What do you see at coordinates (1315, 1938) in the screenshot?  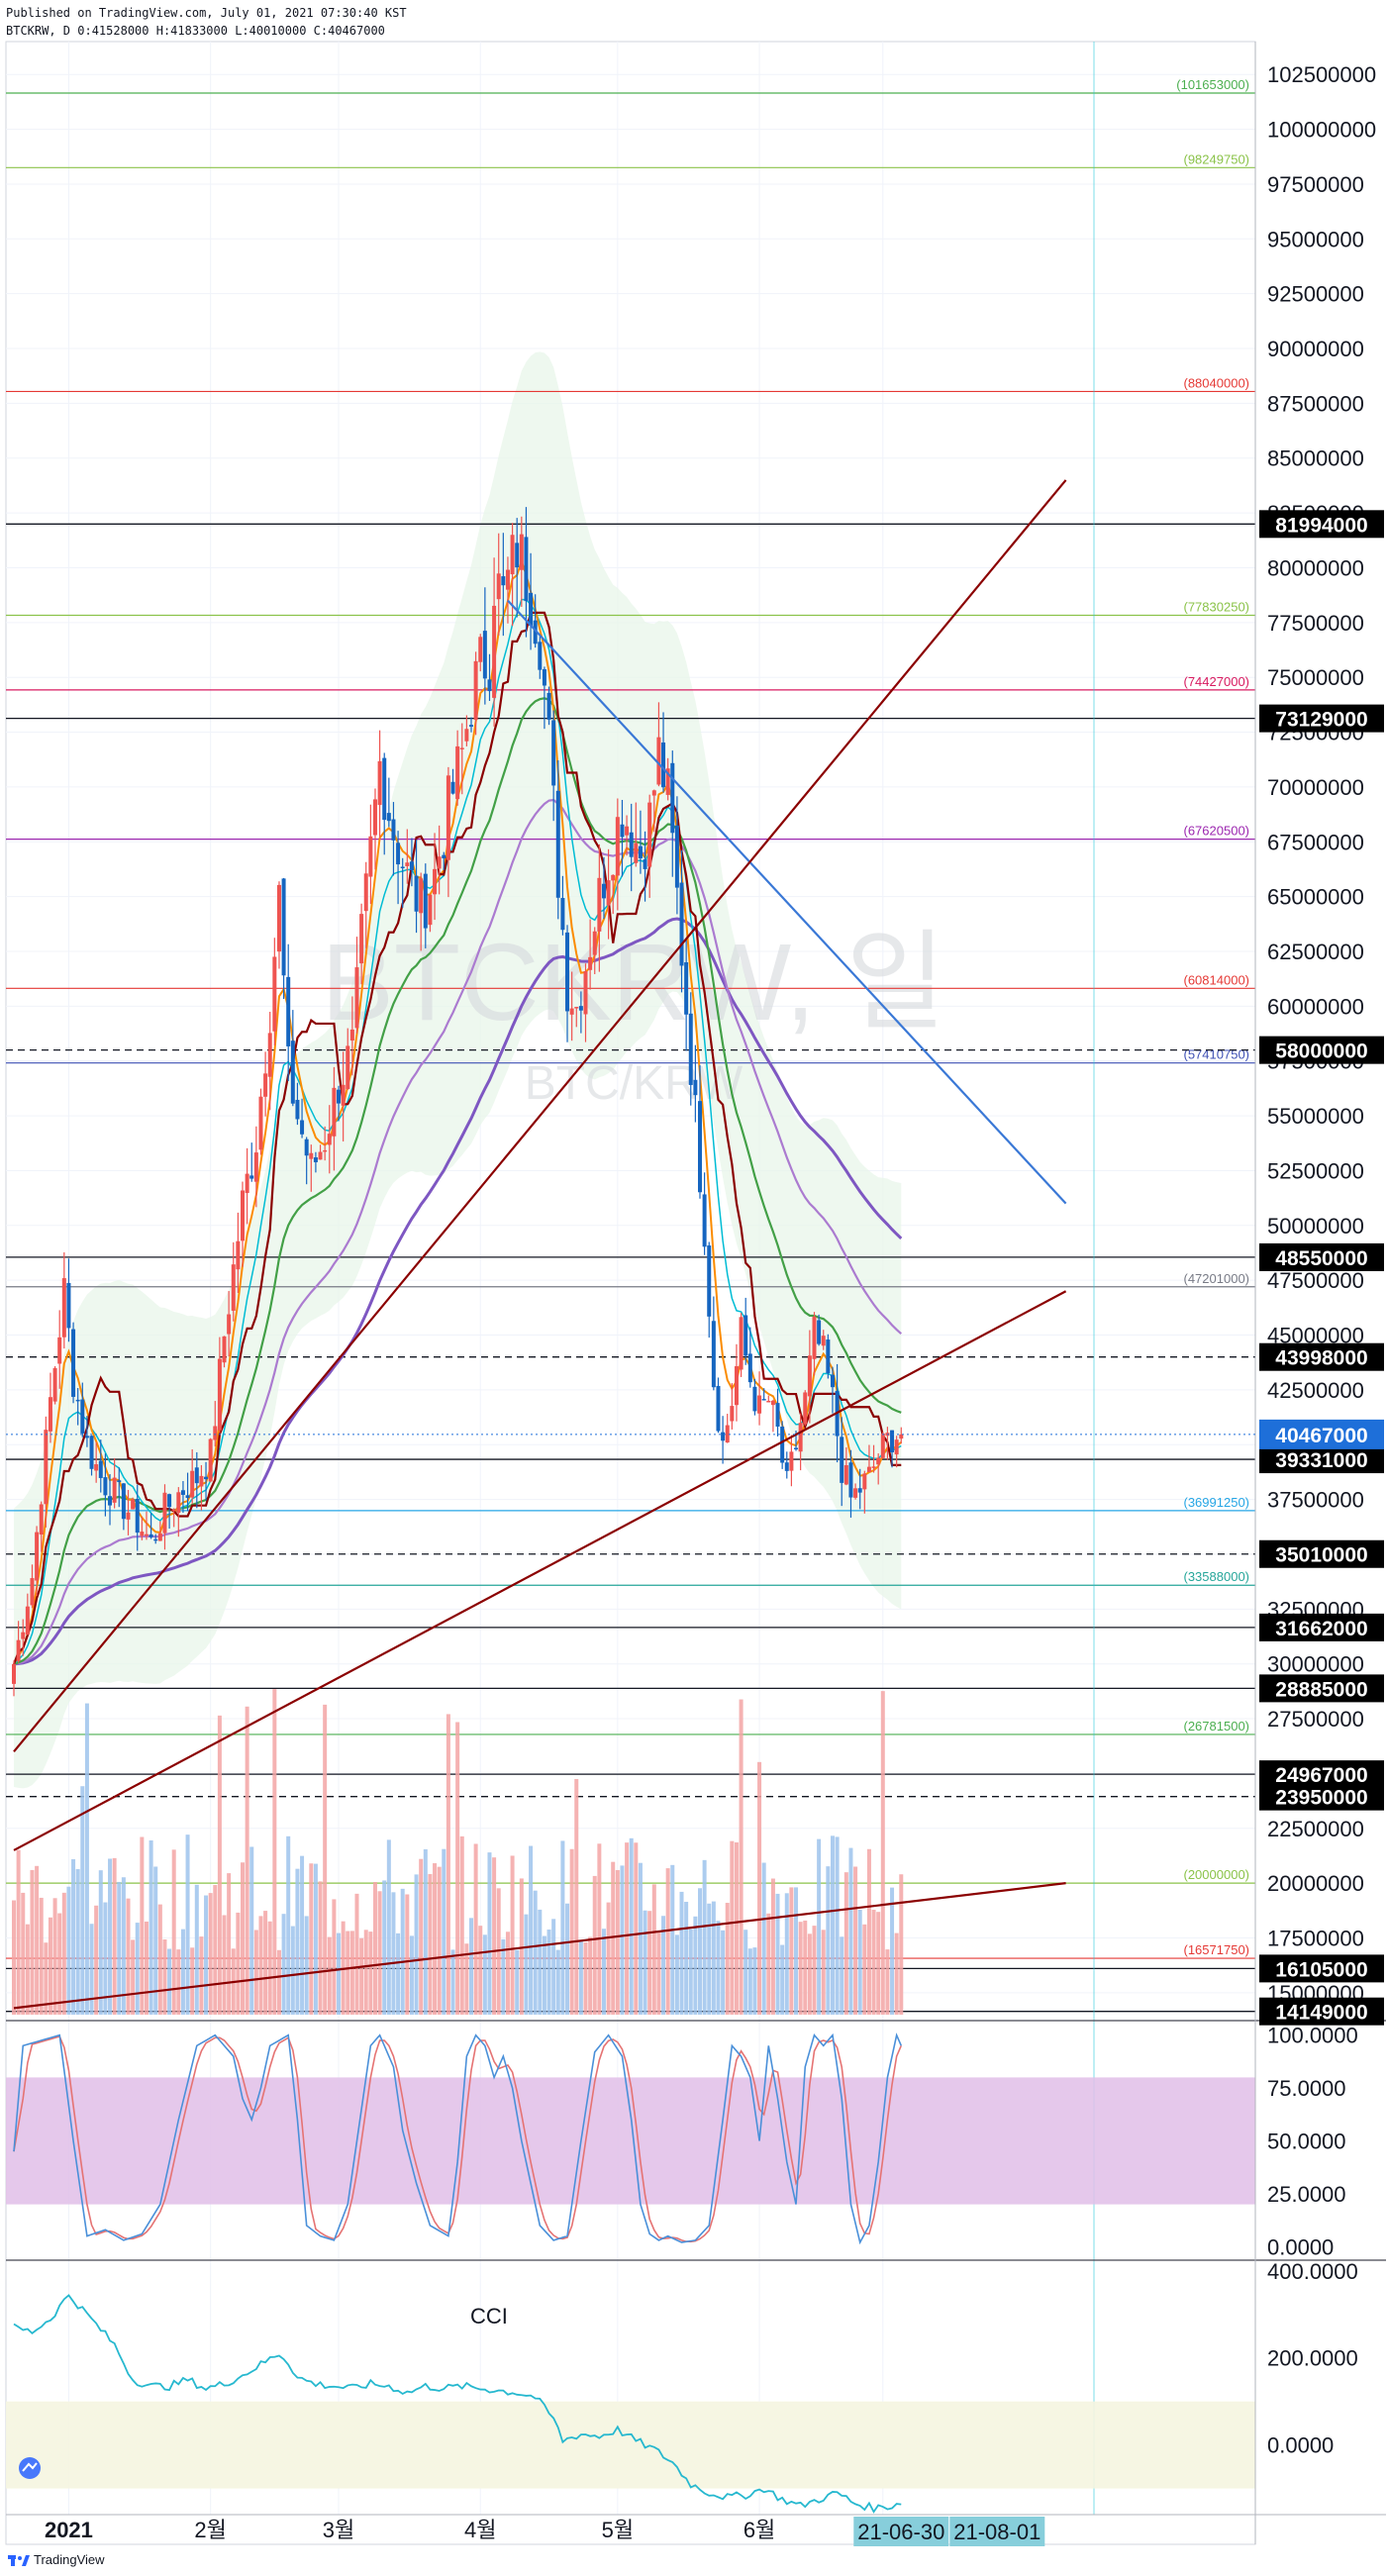 I see `price-tick-label: 17500000` at bounding box center [1315, 1938].